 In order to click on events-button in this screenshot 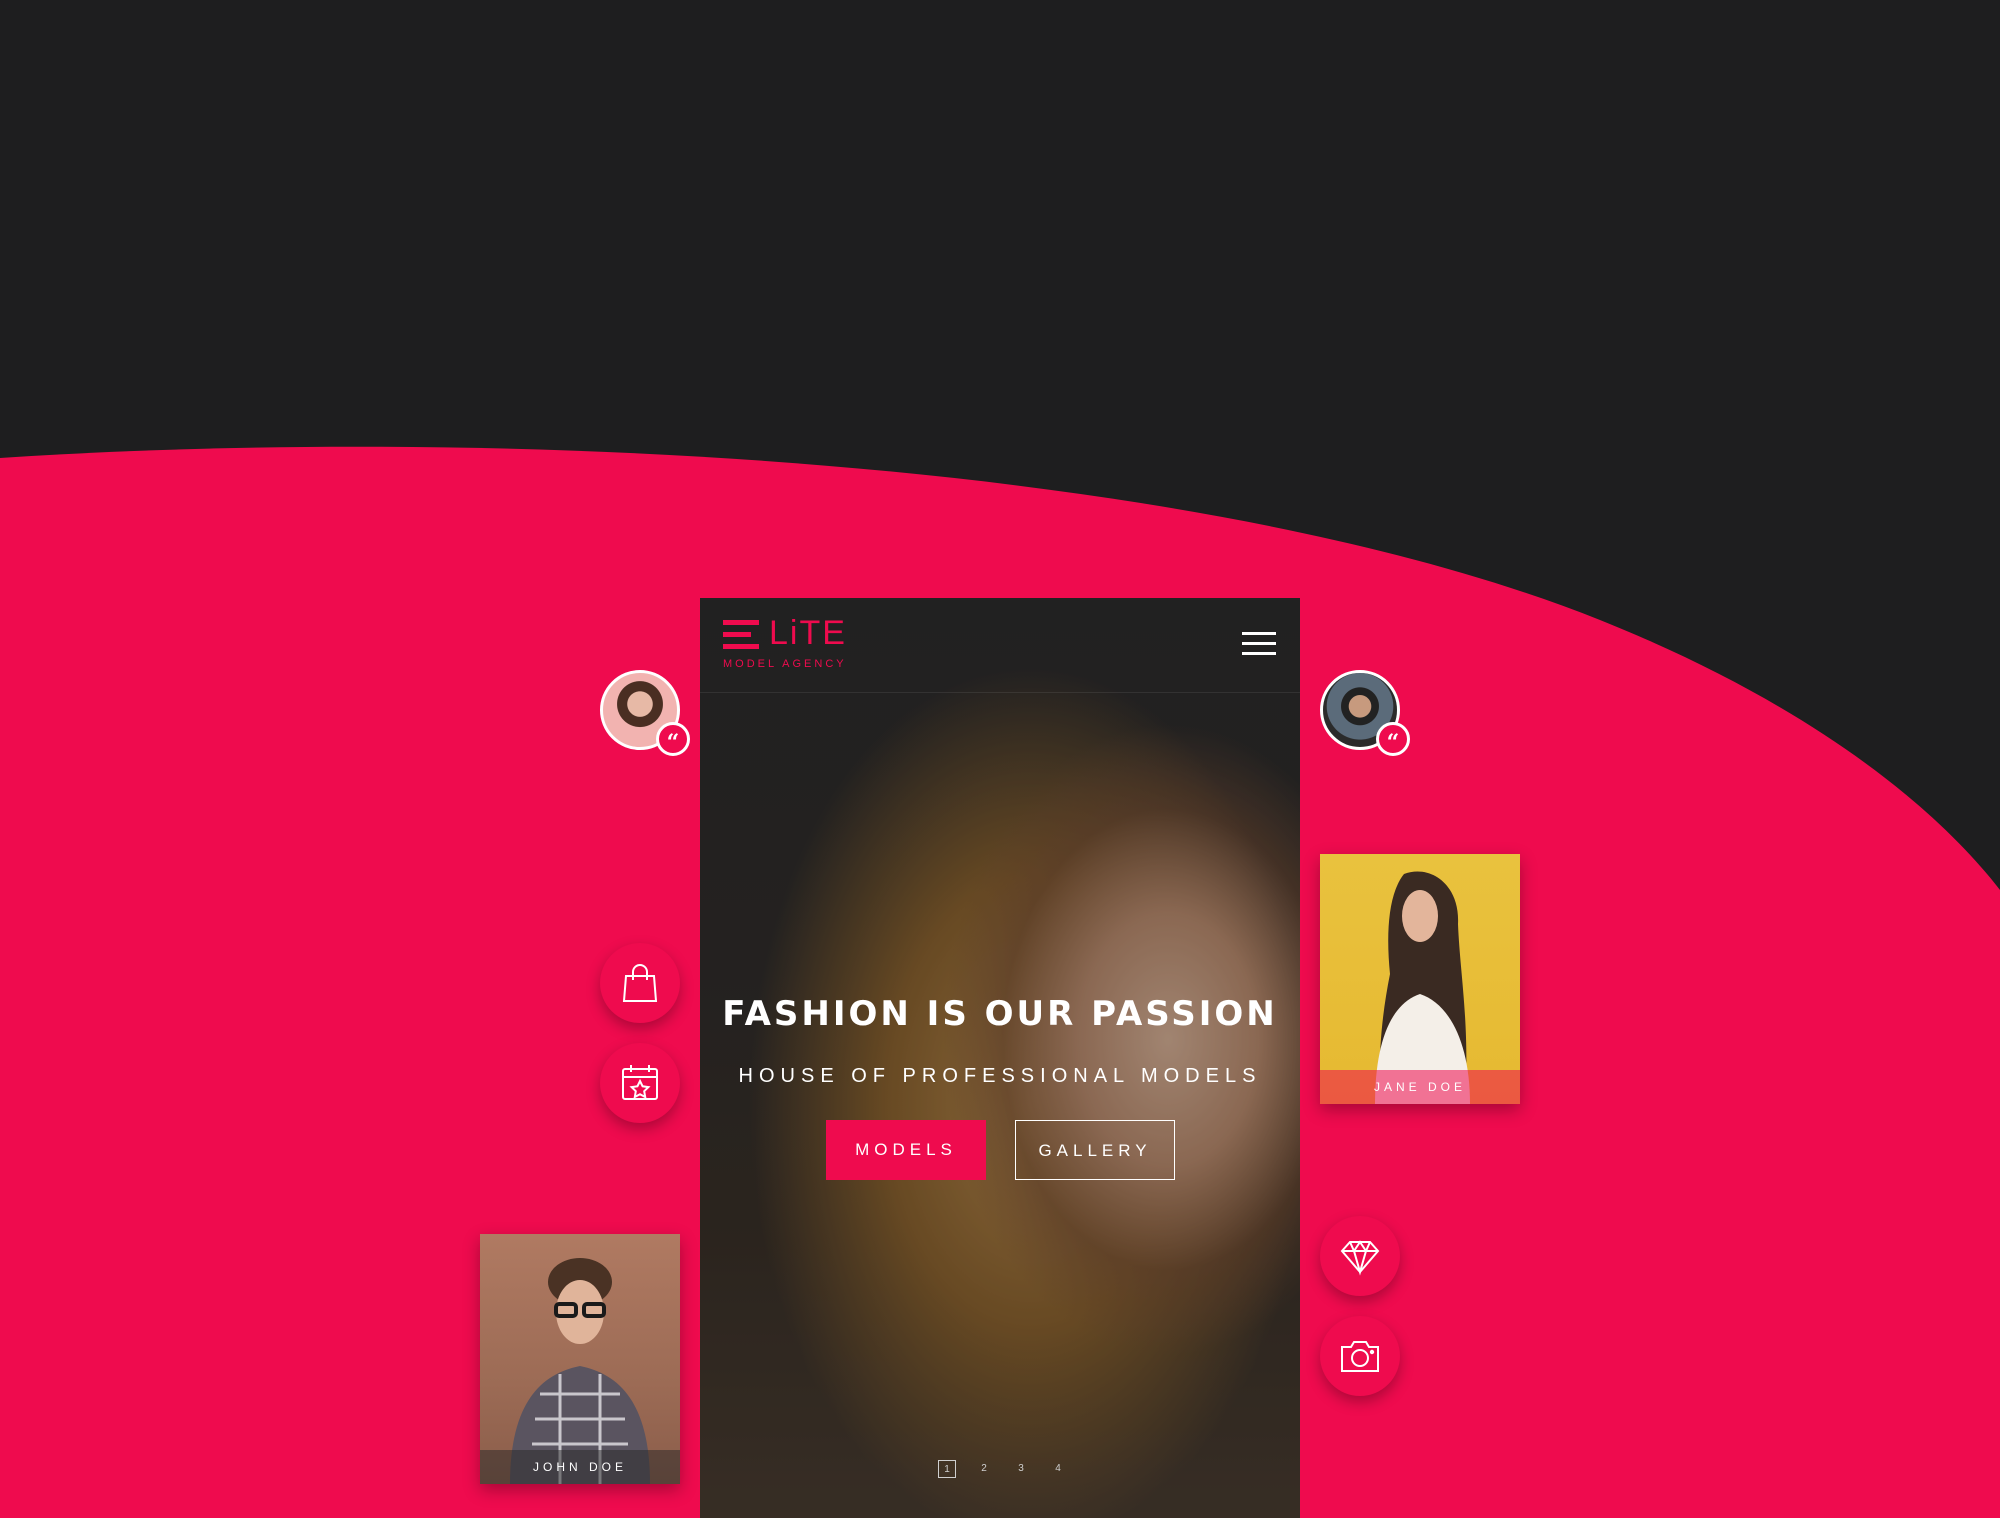, I will do `click(640, 1083)`.